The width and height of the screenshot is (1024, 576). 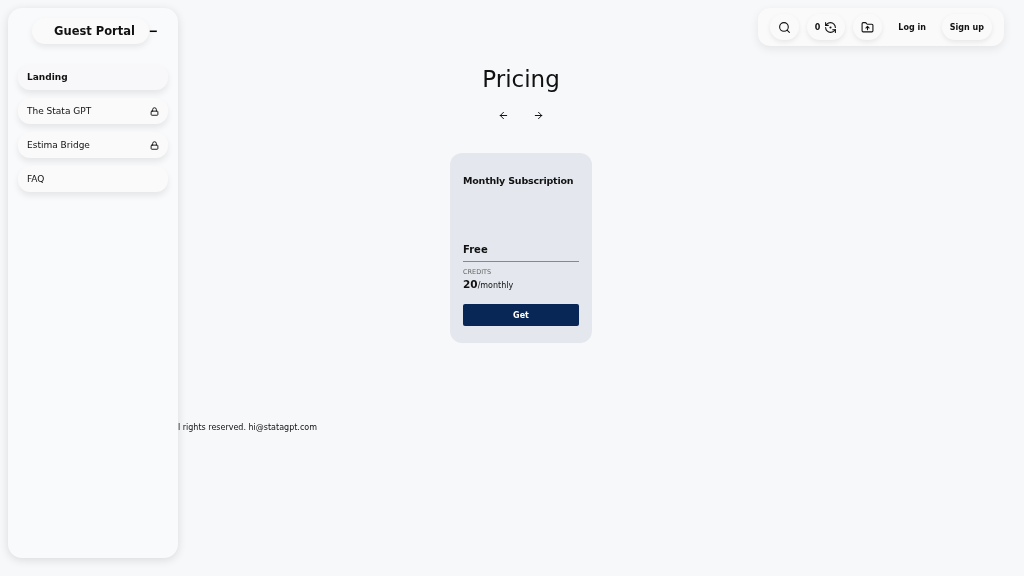 What do you see at coordinates (521, 315) in the screenshot?
I see `get-button: Get` at bounding box center [521, 315].